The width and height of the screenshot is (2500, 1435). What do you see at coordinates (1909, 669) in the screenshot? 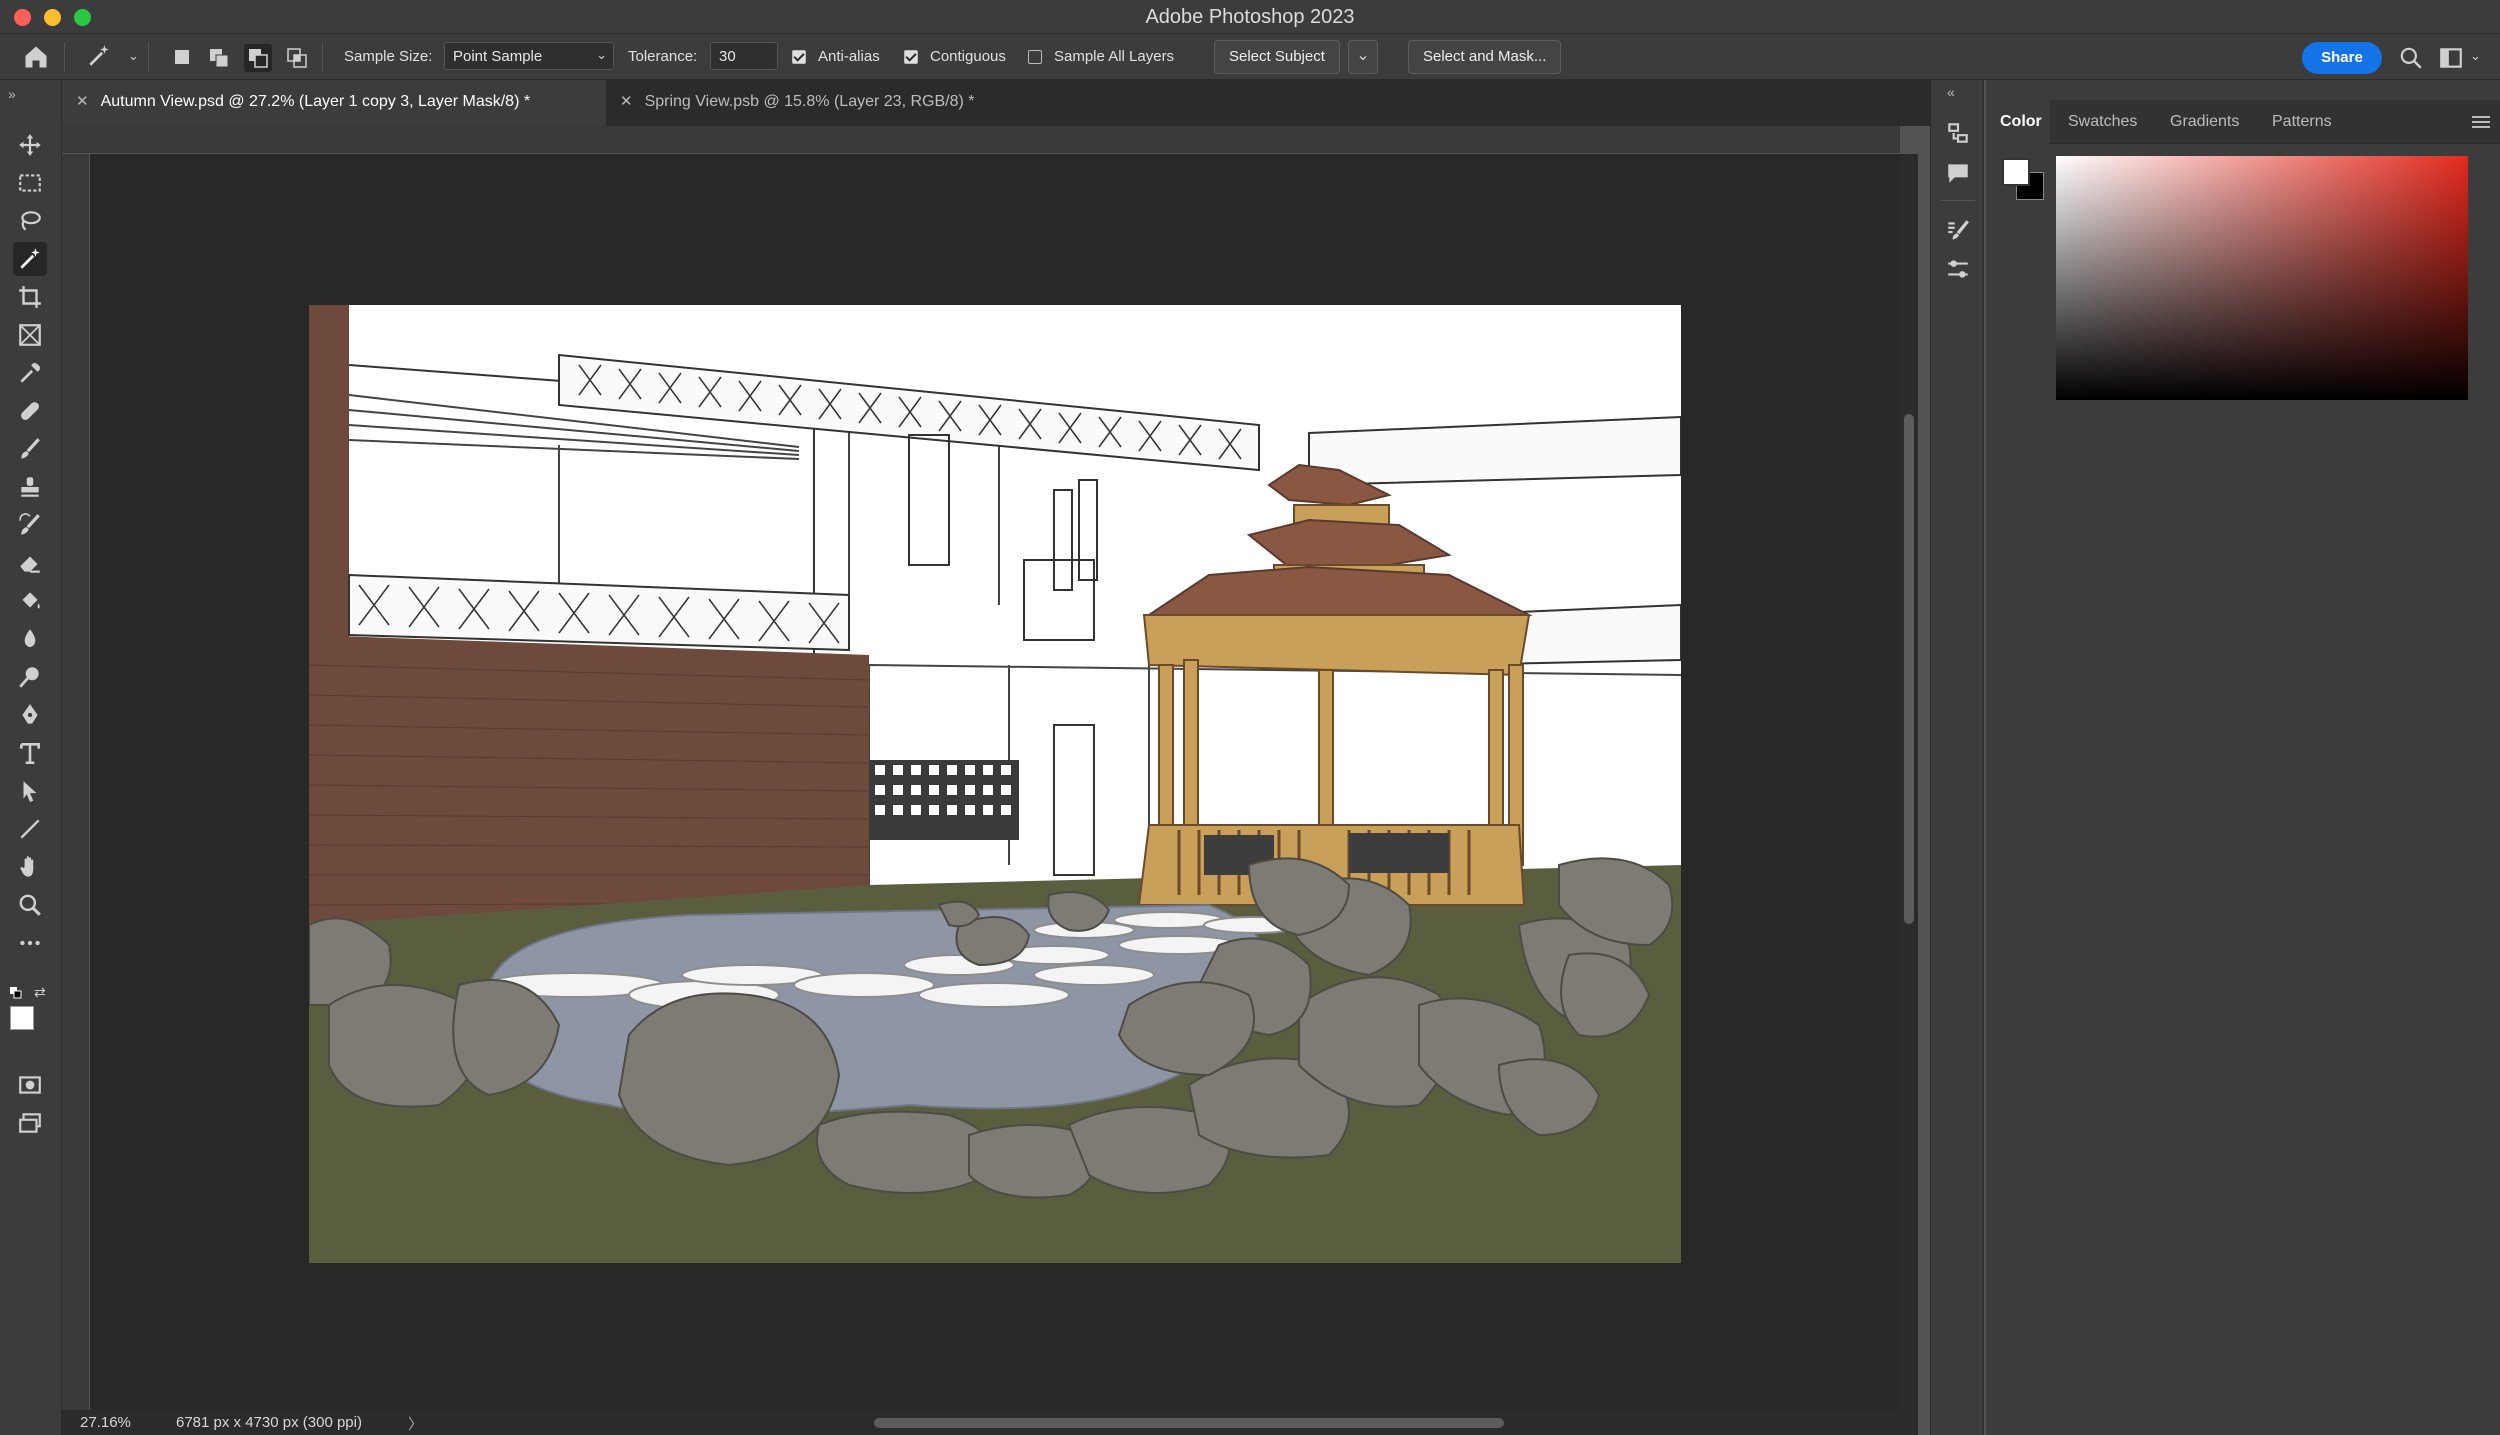
I see `vertical-scroll-thumb` at bounding box center [1909, 669].